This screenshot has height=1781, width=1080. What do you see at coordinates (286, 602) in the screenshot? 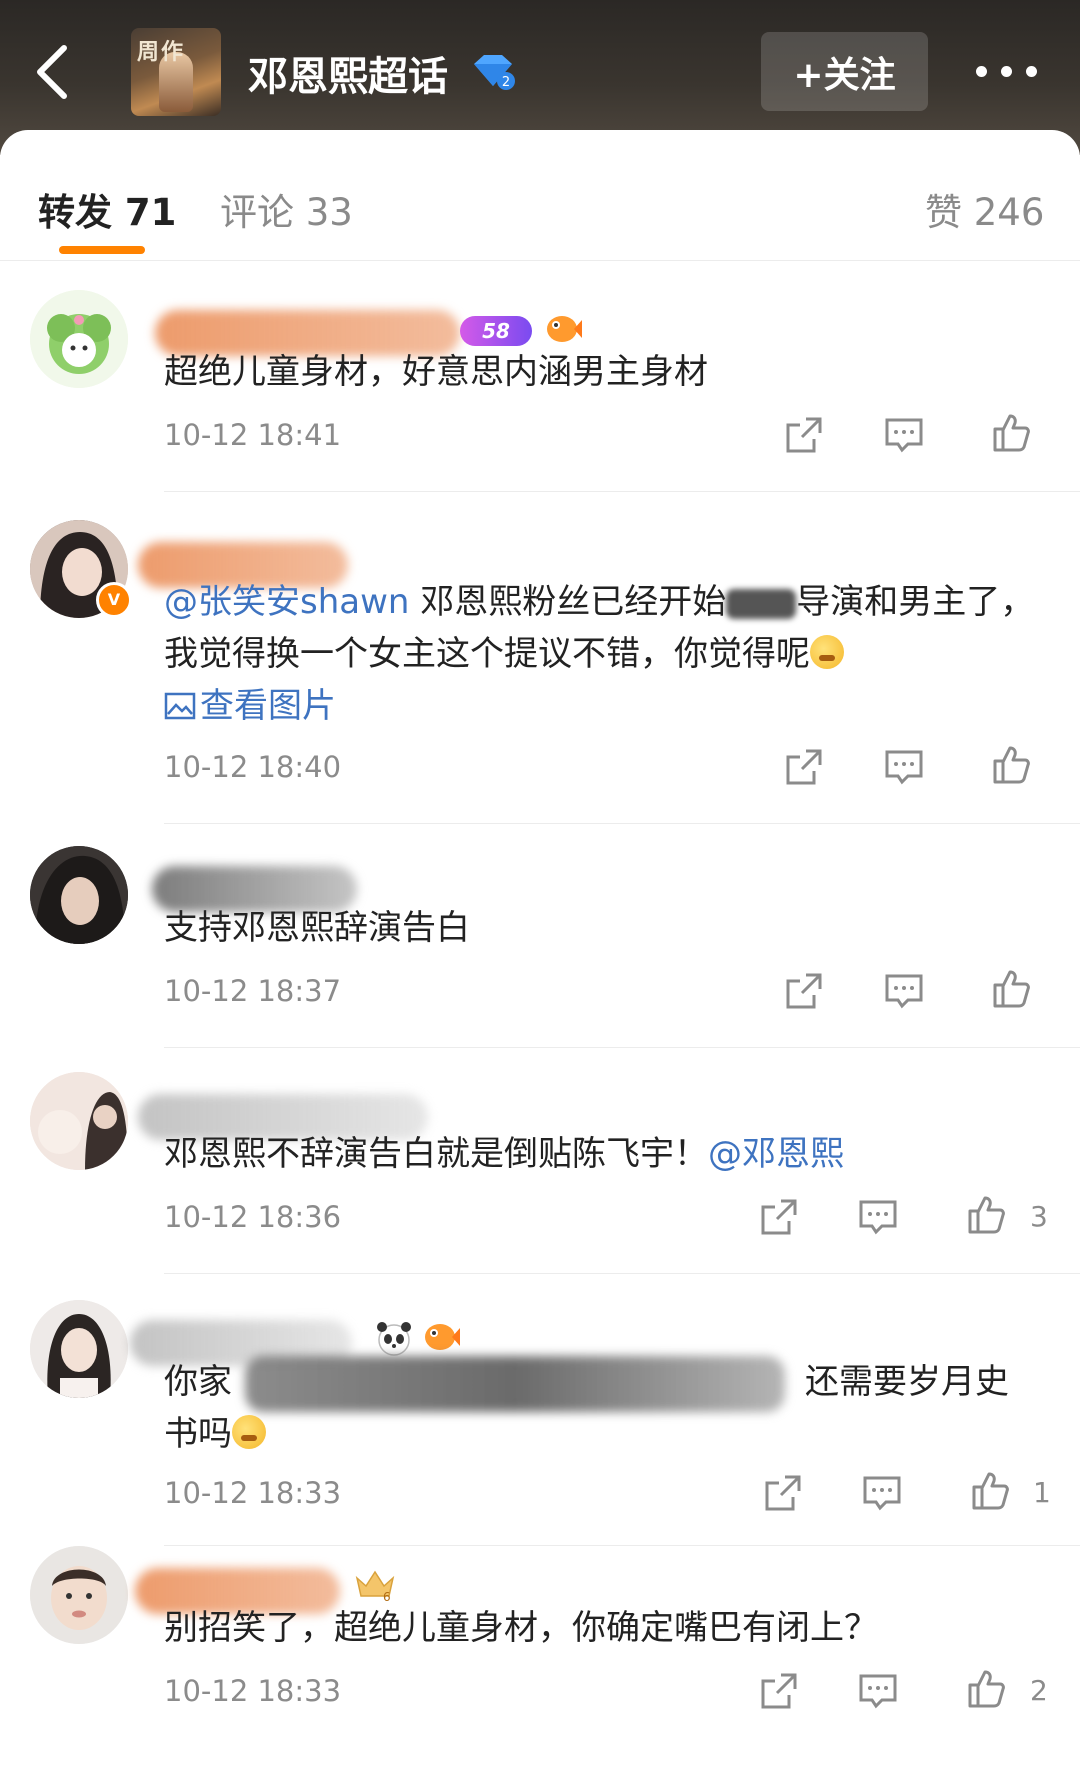
I see `mention-link: @张笑安shawn` at bounding box center [286, 602].